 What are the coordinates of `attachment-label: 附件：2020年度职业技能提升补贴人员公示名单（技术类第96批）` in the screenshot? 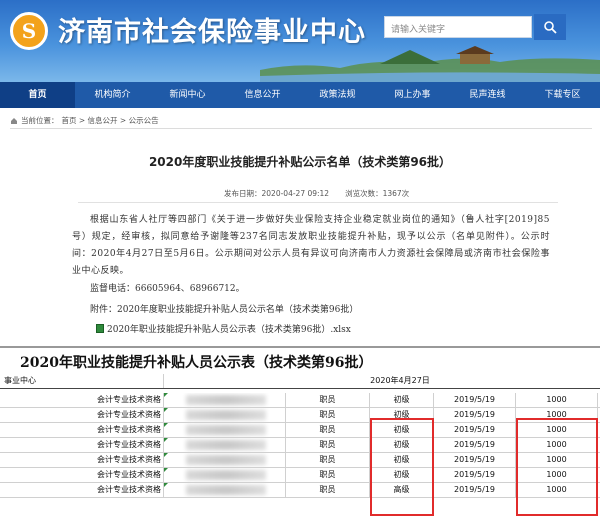 It's located at (224, 310).